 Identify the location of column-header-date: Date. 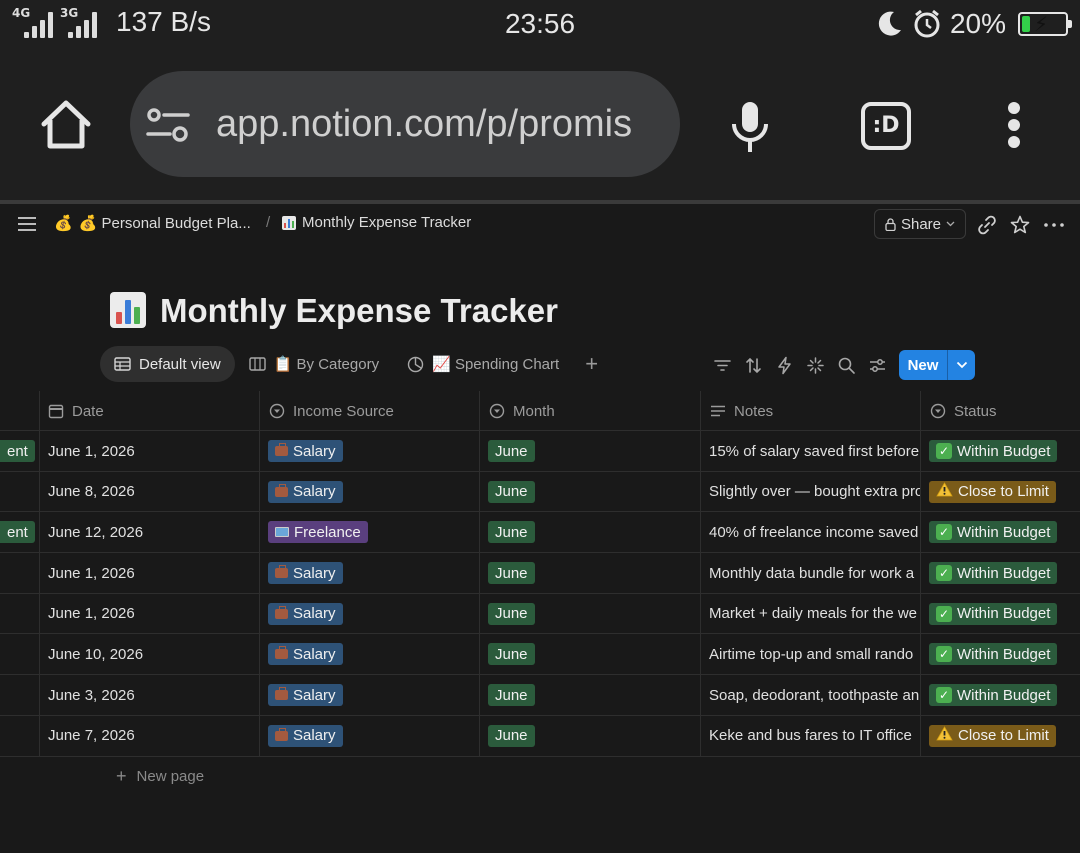
(71, 411).